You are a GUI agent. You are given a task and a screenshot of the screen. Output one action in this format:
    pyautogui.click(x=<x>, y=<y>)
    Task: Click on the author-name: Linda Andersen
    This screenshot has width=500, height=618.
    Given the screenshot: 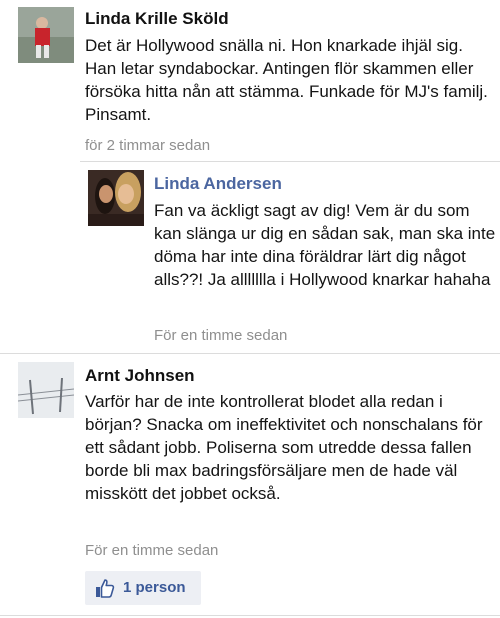 What is the action you would take?
    pyautogui.click(x=218, y=184)
    